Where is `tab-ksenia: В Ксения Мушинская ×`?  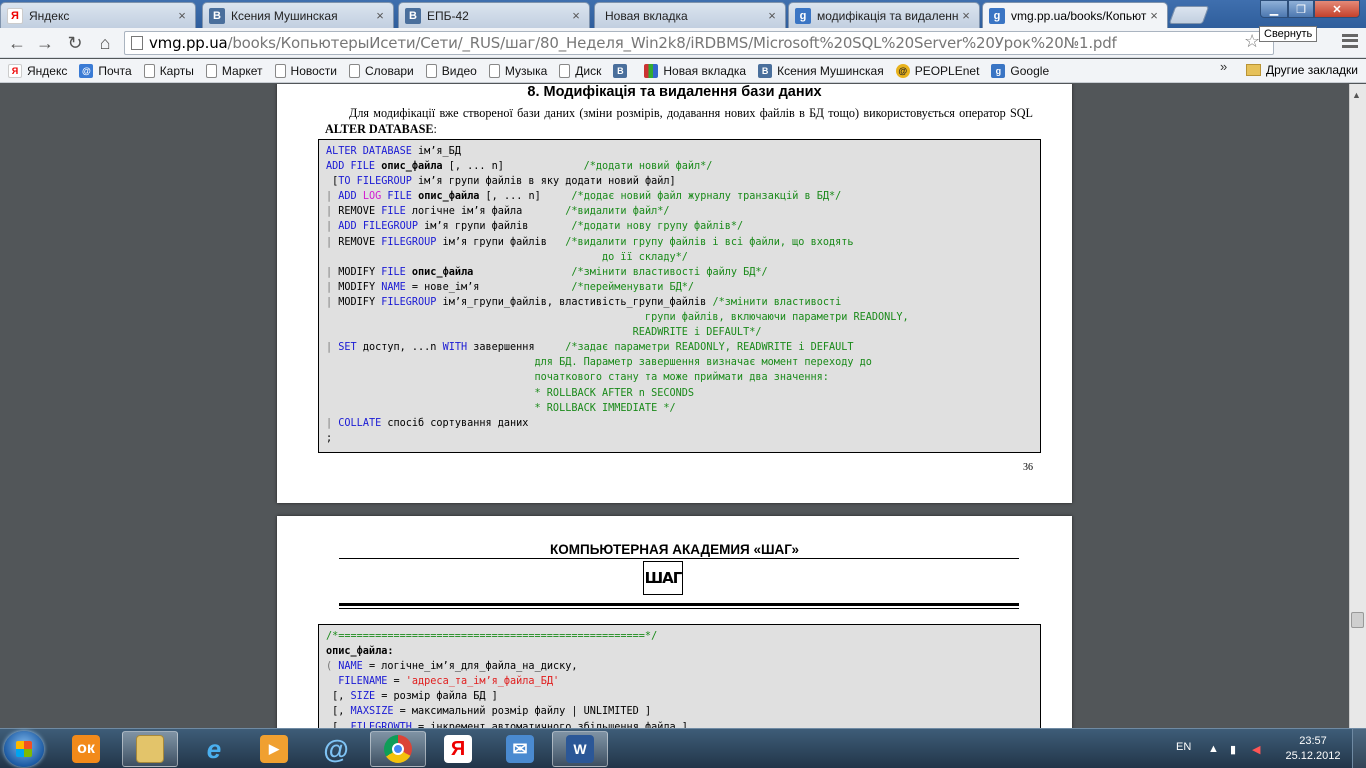 tab-ksenia: В Ксения Мушинская × is located at coordinates (298, 15).